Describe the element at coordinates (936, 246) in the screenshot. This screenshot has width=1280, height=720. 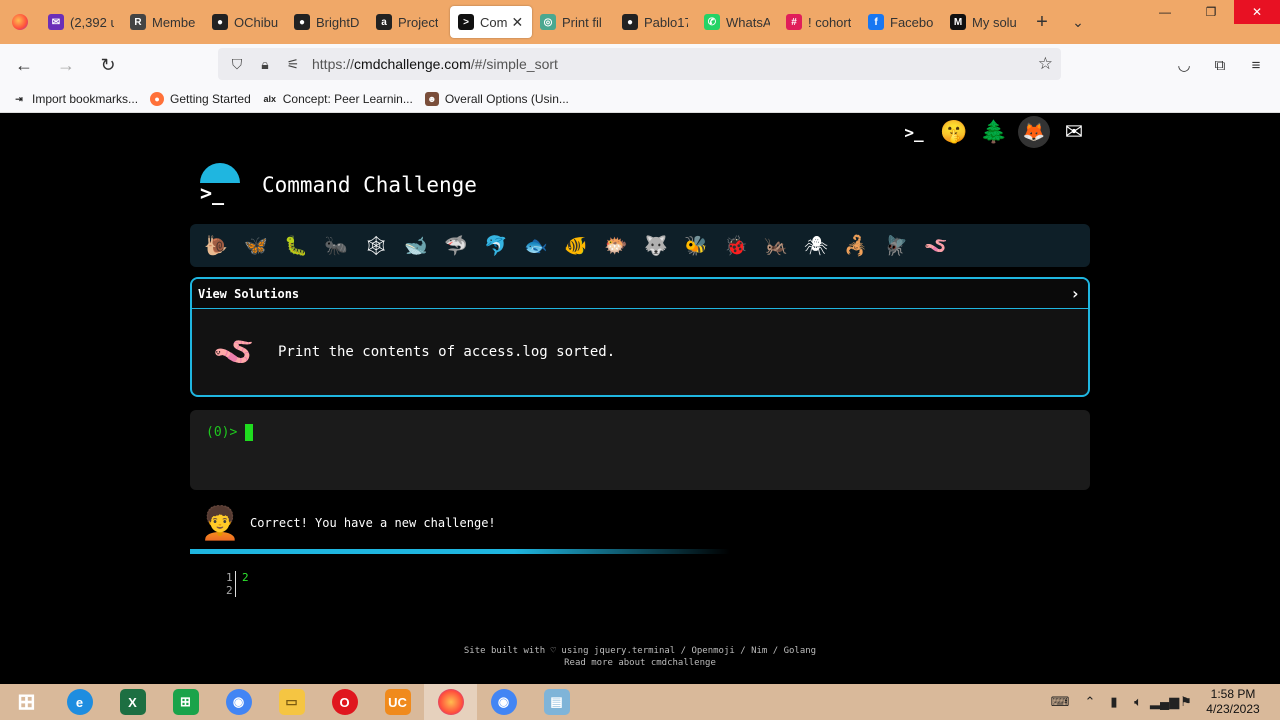
I see `level-19-icon: 🪱` at that location.